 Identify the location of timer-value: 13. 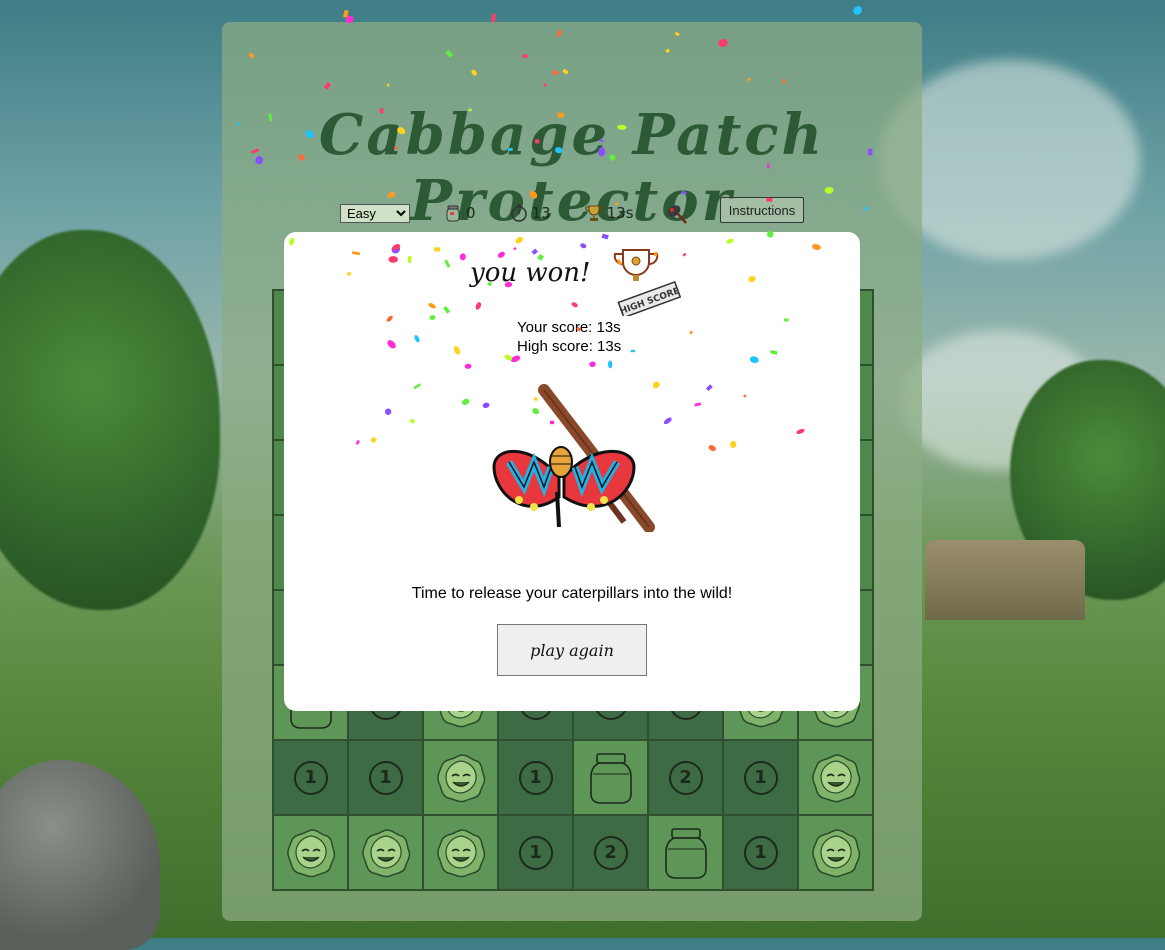
(541, 213).